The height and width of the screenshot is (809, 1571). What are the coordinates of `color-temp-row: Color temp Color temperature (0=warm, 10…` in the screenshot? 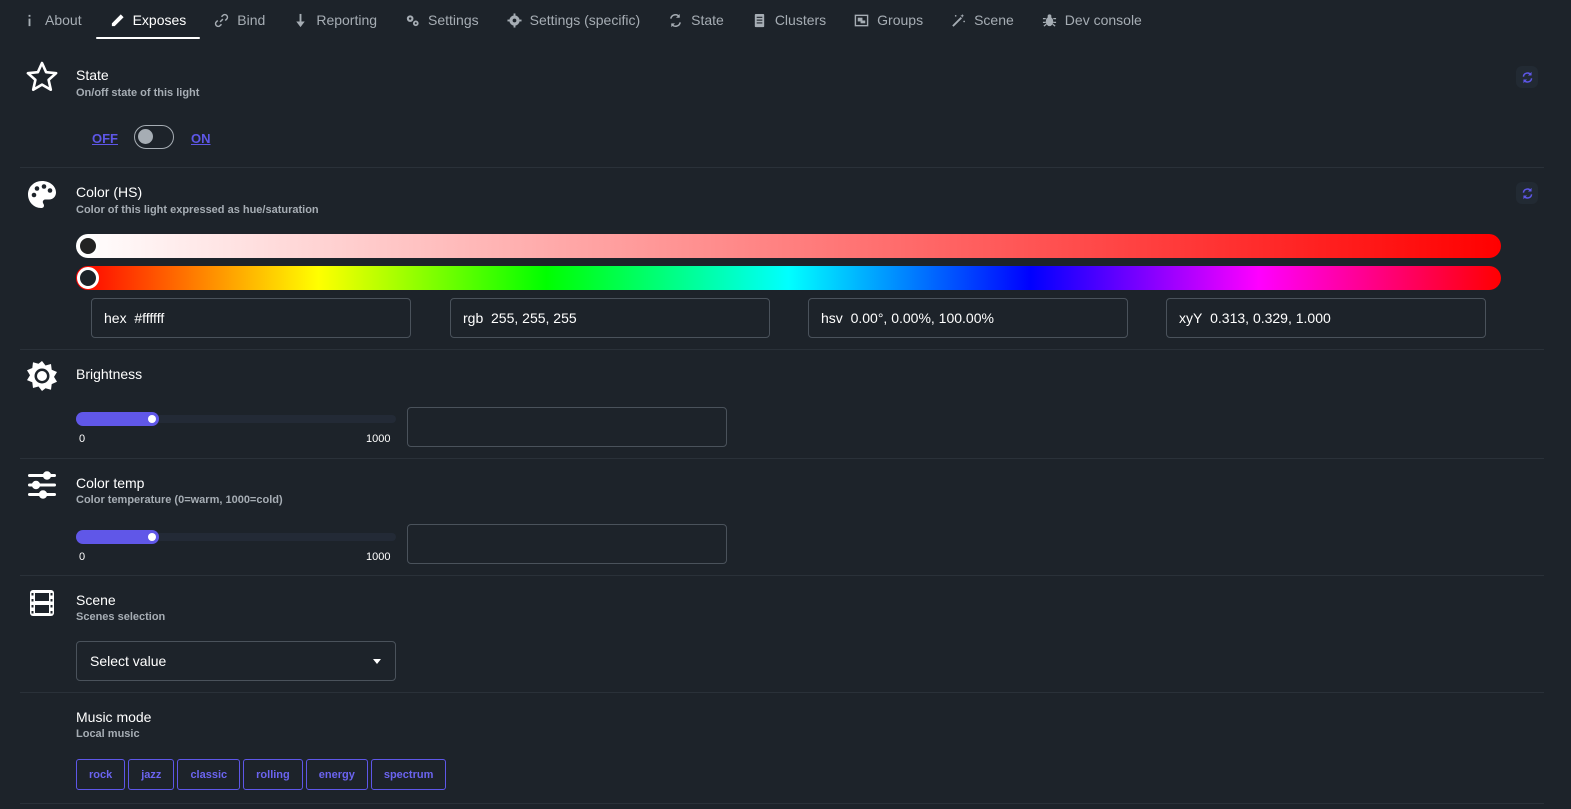 It's located at (782, 518).